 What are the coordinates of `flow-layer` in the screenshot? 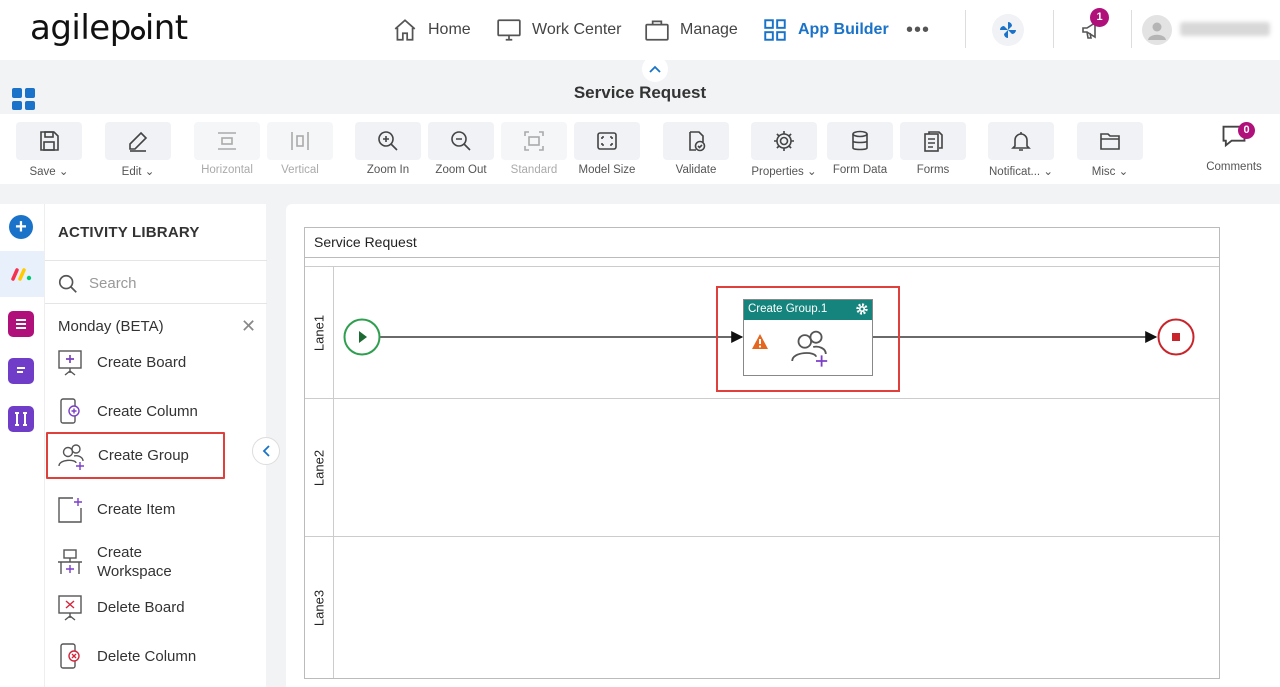 It's located at (769, 337).